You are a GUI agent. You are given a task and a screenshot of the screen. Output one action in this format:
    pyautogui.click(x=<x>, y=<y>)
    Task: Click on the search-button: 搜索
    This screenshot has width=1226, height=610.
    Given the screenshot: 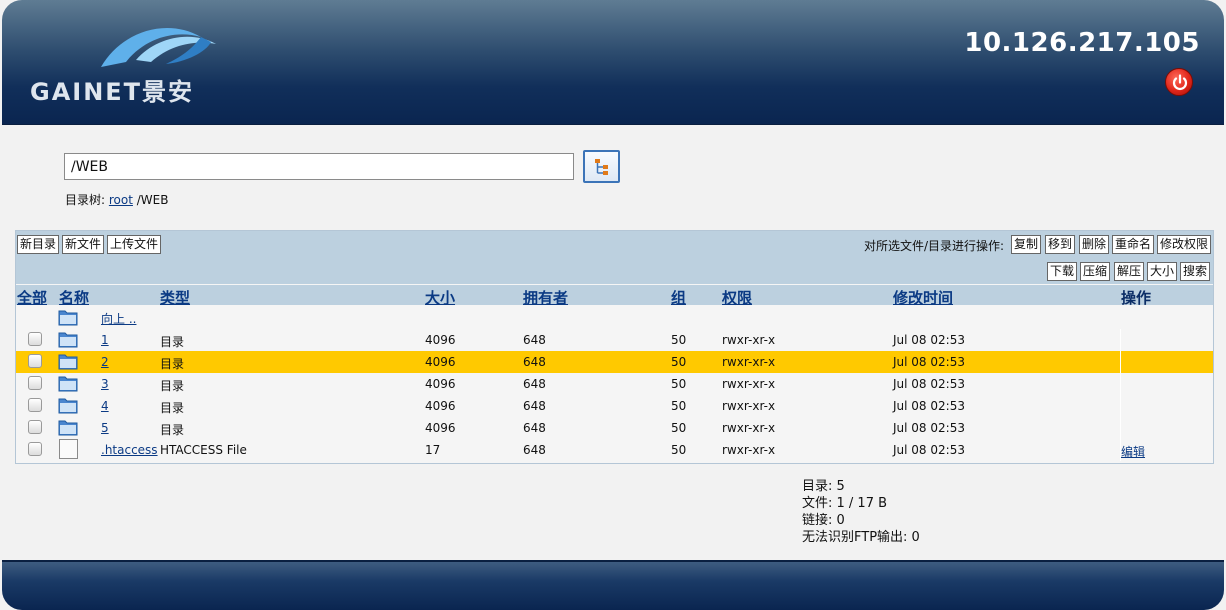 What is the action you would take?
    pyautogui.click(x=1195, y=271)
    